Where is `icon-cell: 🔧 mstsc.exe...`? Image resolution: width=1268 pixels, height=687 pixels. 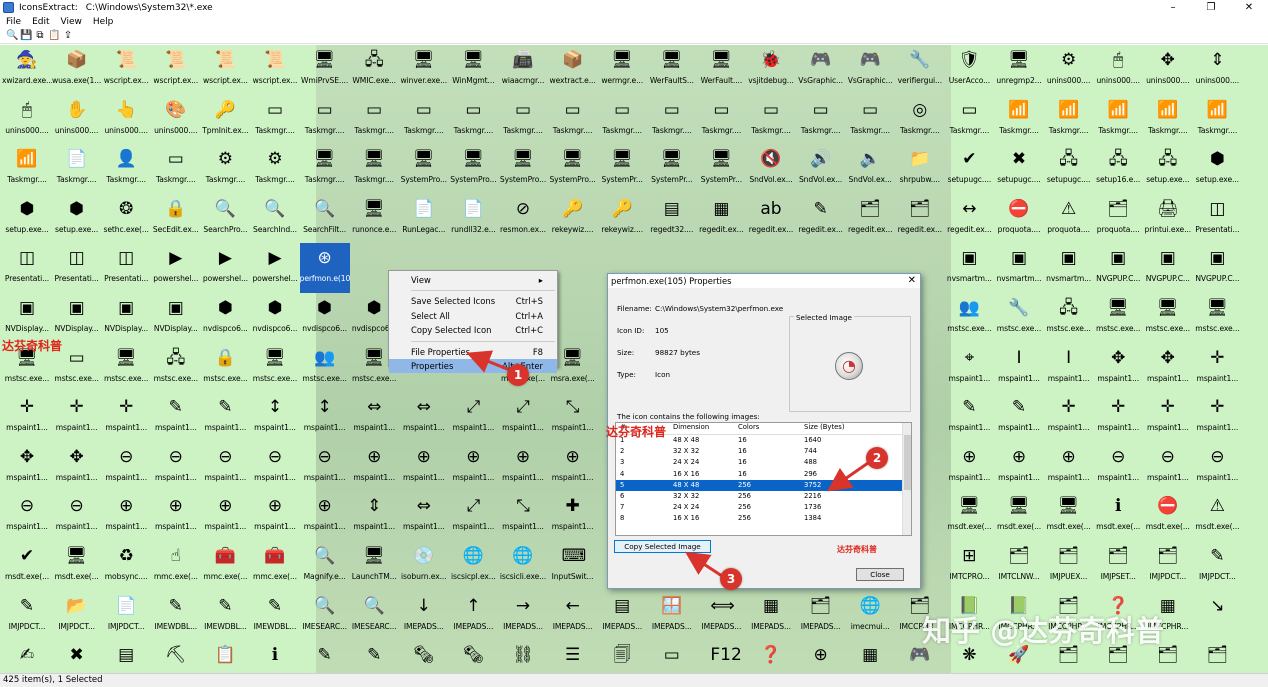 icon-cell: 🔧 mstsc.exe... is located at coordinates (1019, 318).